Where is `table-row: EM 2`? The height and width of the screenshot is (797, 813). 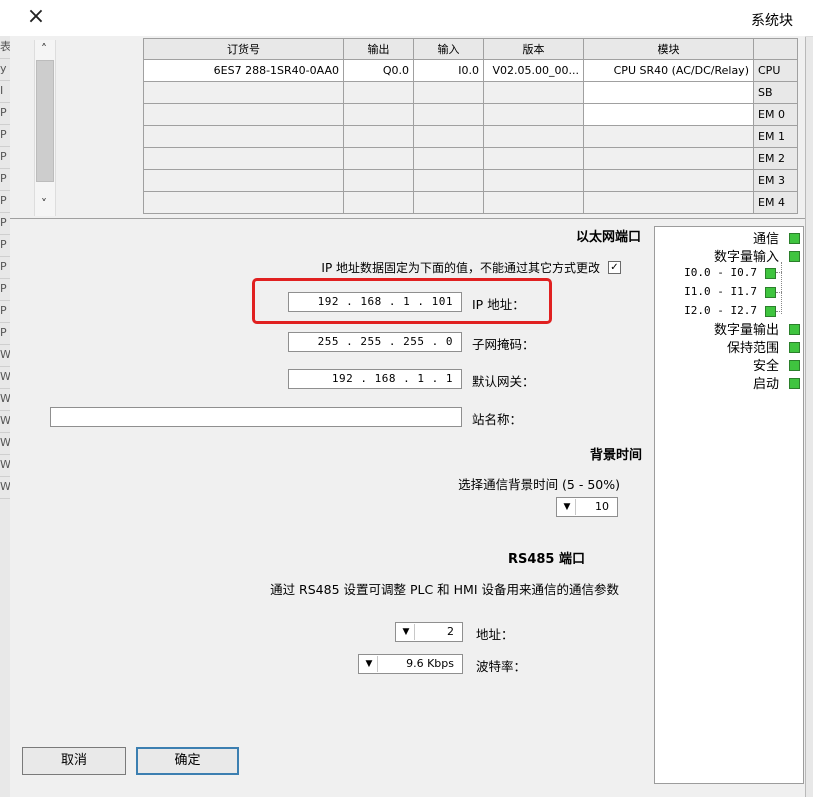
table-row: EM 2 is located at coordinates (470, 158).